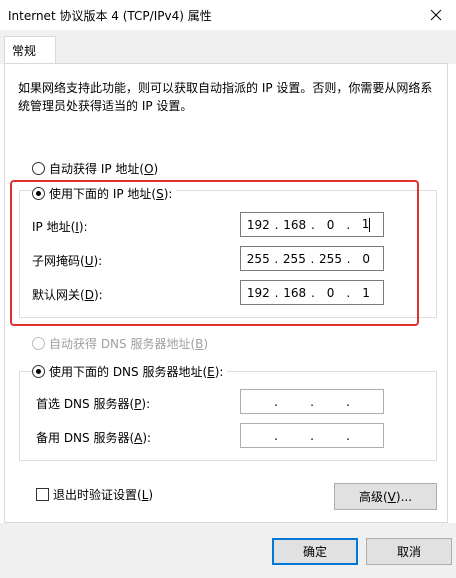  I want to click on manual-dns-radio-circle, so click(38, 371).